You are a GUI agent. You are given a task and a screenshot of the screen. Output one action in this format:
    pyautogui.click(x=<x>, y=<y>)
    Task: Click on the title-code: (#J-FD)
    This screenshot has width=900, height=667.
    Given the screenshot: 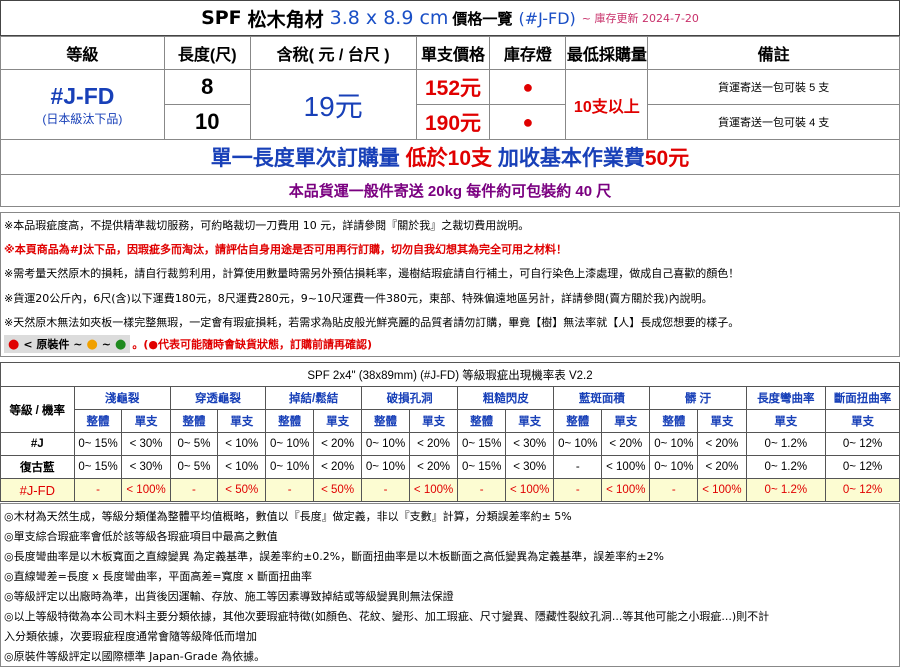 What is the action you would take?
    pyautogui.click(x=547, y=18)
    